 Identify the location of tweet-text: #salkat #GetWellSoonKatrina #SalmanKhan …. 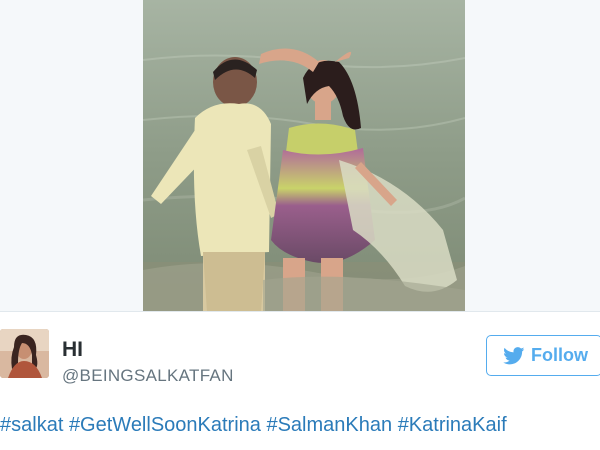
(253, 425).